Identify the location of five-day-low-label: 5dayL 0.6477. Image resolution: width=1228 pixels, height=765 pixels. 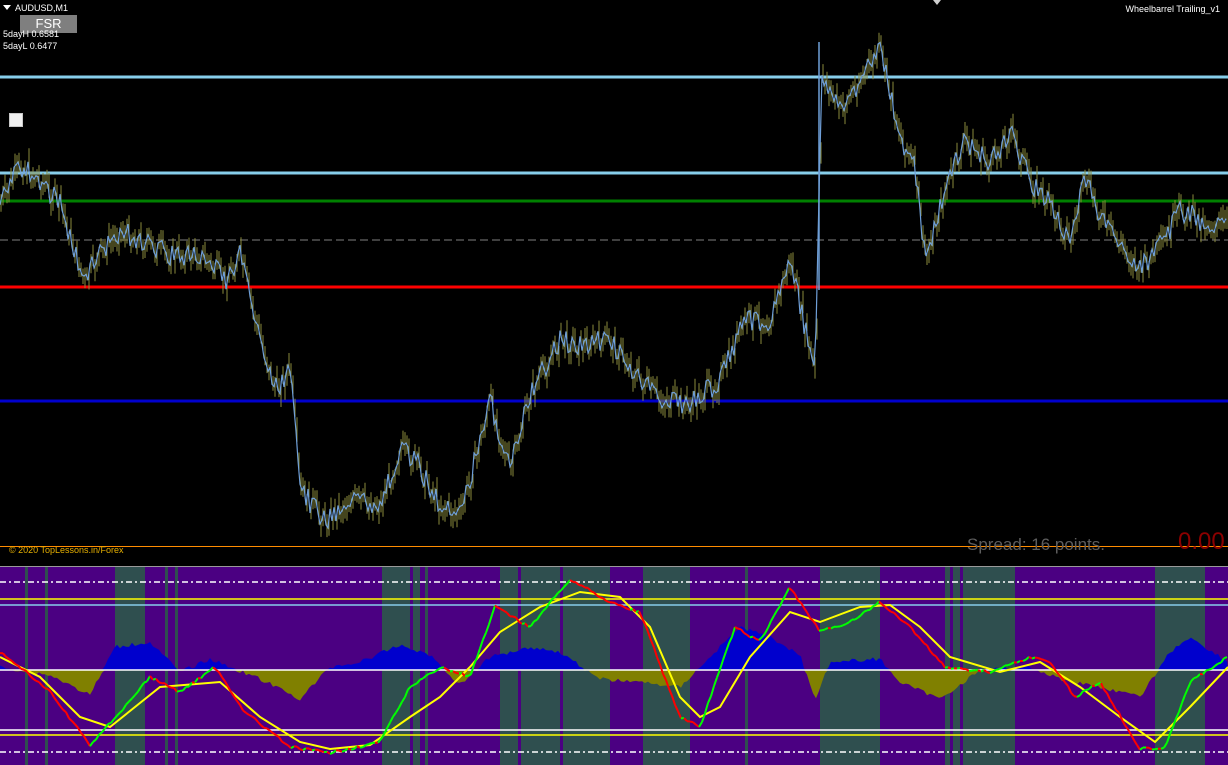
(30, 46).